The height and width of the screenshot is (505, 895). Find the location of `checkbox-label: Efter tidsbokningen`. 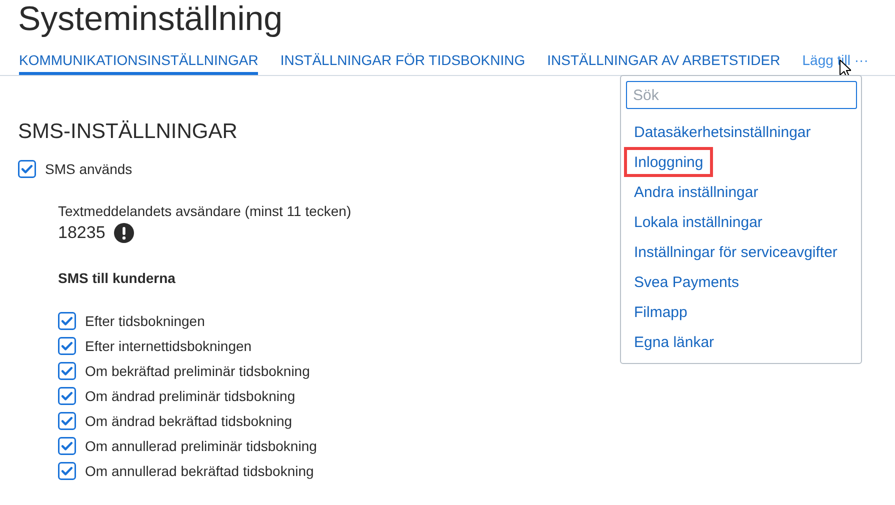

checkbox-label: Efter tidsbokningen is located at coordinates (145, 320).